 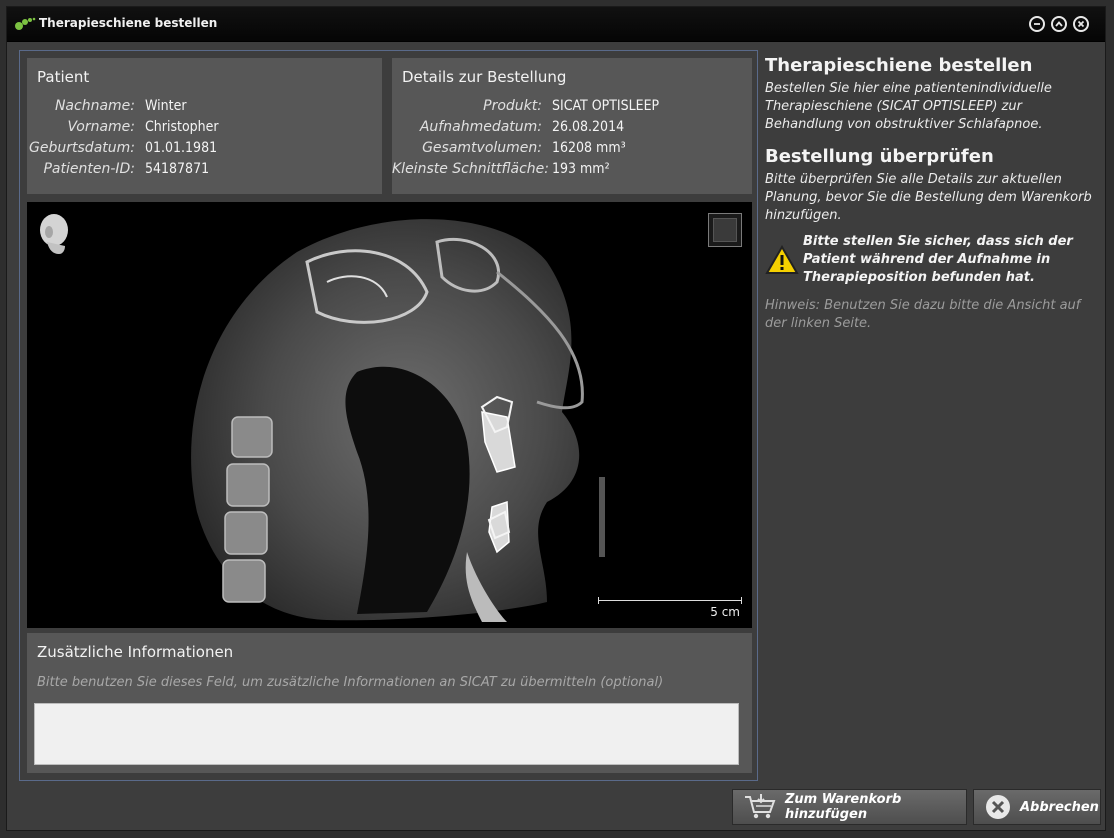 What do you see at coordinates (89, 169) in the screenshot?
I see `field-label: Patienten-ID:` at bounding box center [89, 169].